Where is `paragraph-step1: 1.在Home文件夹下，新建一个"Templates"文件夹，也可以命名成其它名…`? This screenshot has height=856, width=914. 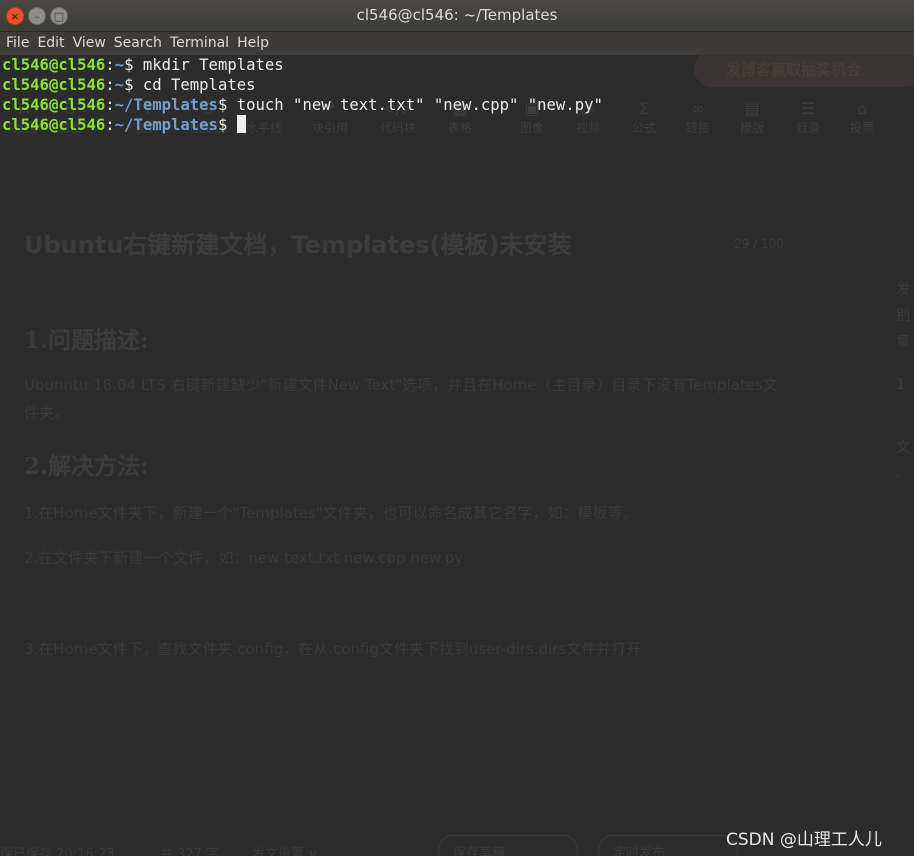
paragraph-step1: 1.在Home文件夹下，新建一个"Templates"文件夹，也可以命名成其它名… is located at coordinates (331, 513).